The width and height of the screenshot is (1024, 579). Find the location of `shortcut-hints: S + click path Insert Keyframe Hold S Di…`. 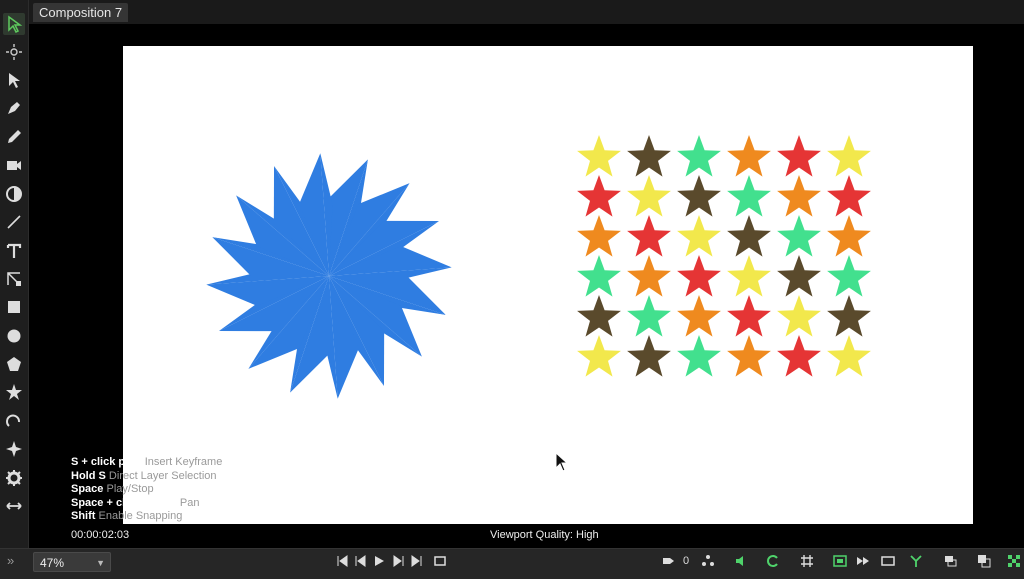

shortcut-hints: S + click path Insert Keyframe Hold S Di… is located at coordinates (146, 490).